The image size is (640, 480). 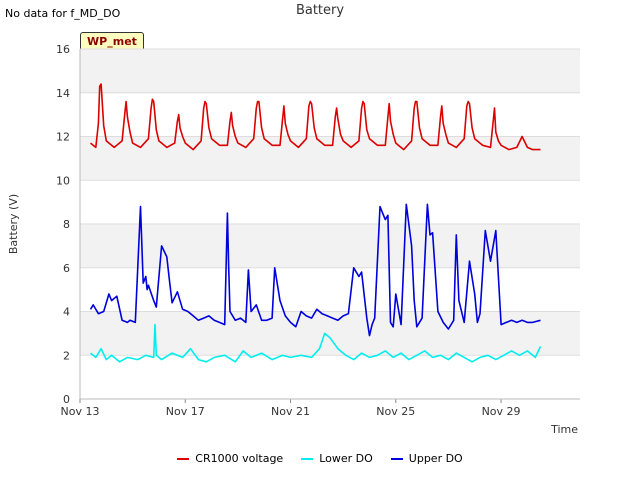 I want to click on x-tick-label: Nov 21, so click(x=290, y=411).